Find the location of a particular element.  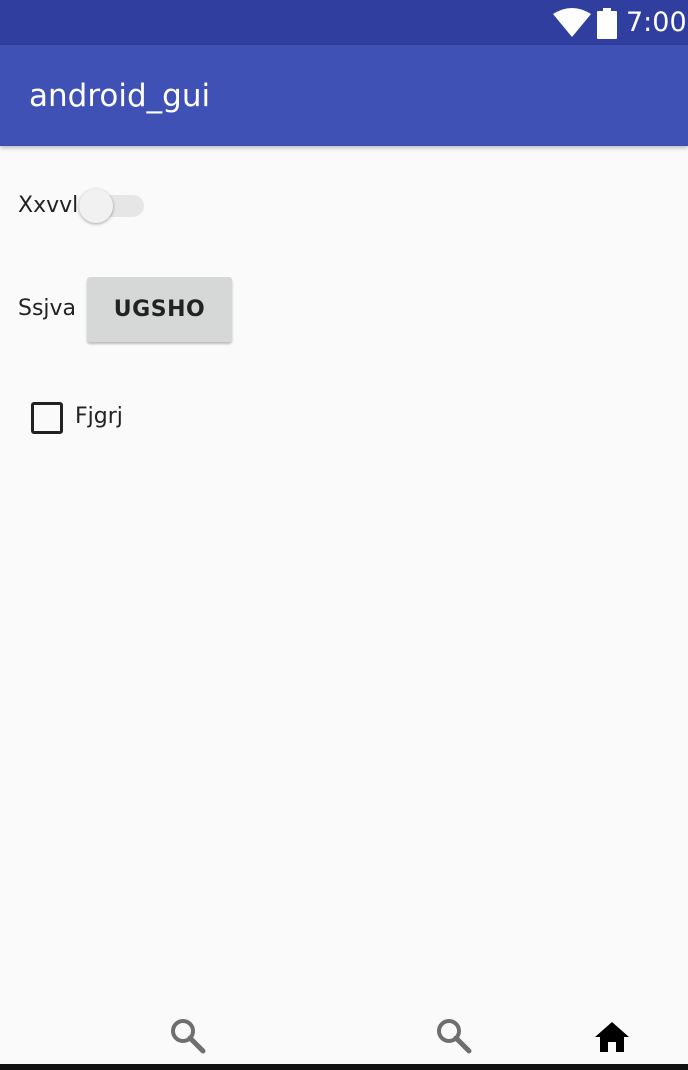

status-bar: 7:00 is located at coordinates (344, 22).